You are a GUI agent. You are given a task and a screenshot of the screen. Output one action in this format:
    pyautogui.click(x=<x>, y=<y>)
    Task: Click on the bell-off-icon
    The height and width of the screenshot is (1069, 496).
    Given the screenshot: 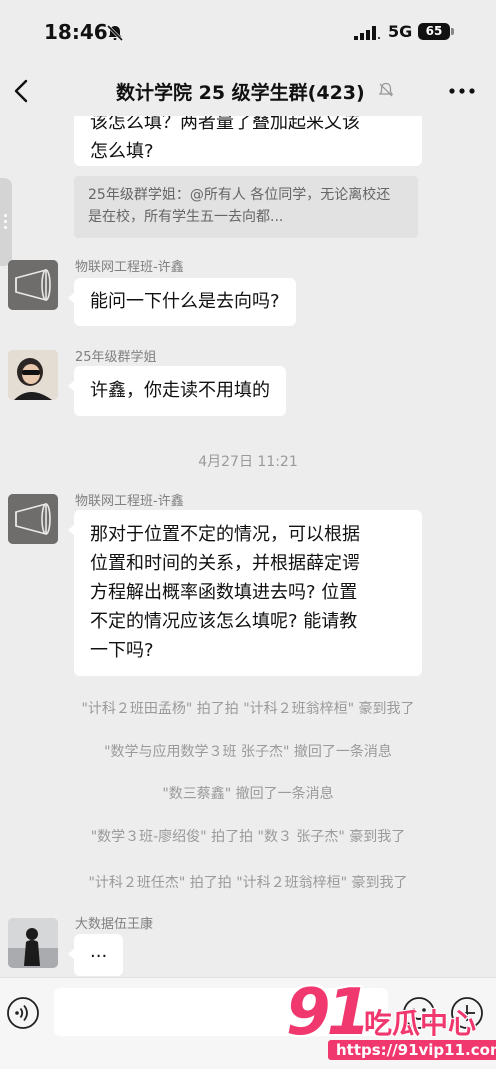 What is the action you would take?
    pyautogui.click(x=115, y=33)
    